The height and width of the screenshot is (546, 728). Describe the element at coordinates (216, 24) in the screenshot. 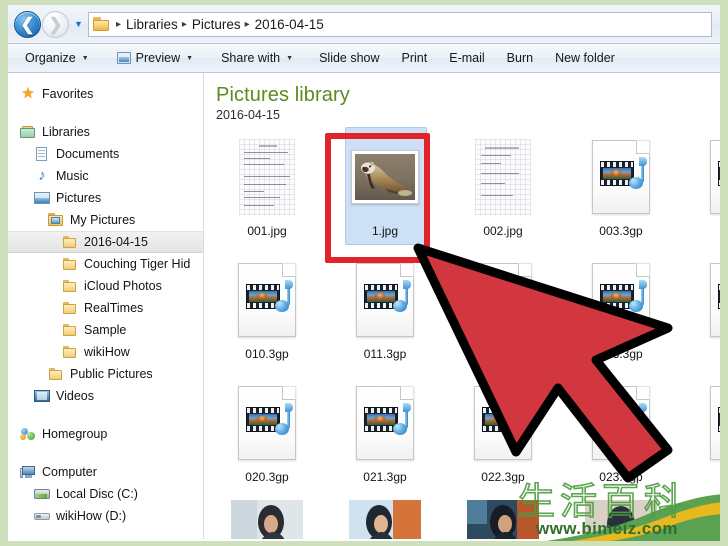

I see `breadcrumb-item-pictures: Pictures` at that location.